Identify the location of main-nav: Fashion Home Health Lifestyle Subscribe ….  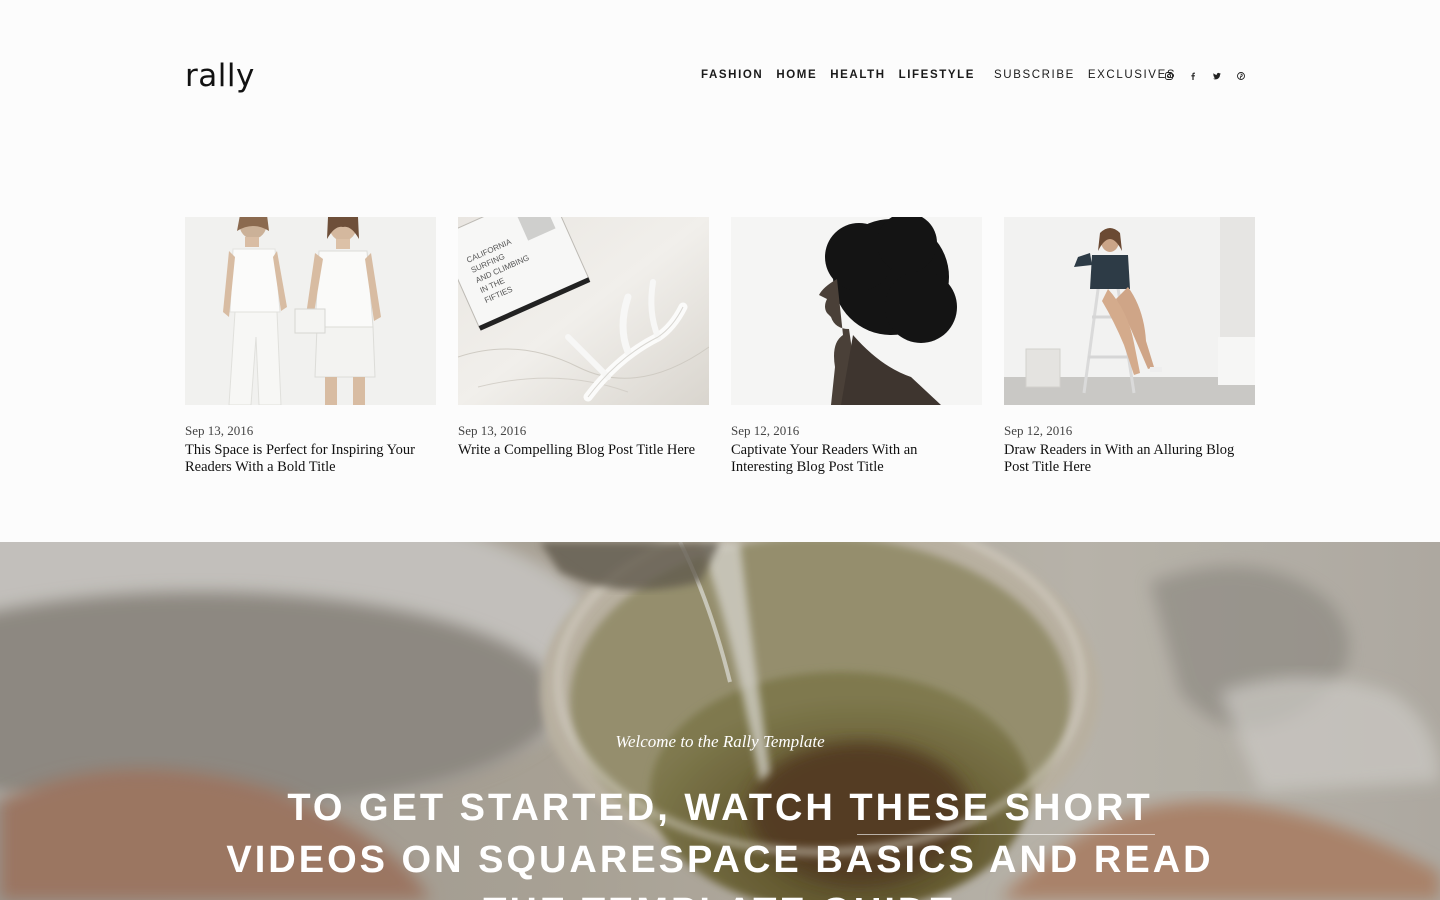
(945, 75).